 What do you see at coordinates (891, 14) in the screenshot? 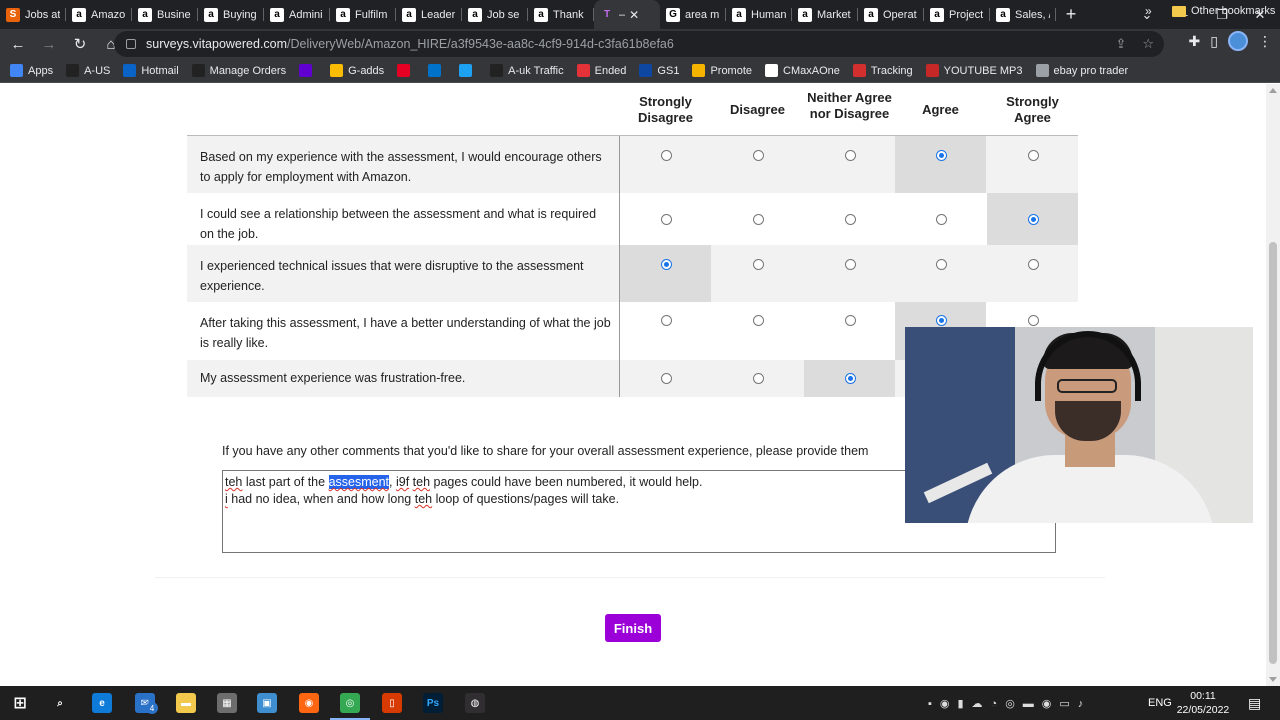
I see `browser-tab: a Operat` at bounding box center [891, 14].